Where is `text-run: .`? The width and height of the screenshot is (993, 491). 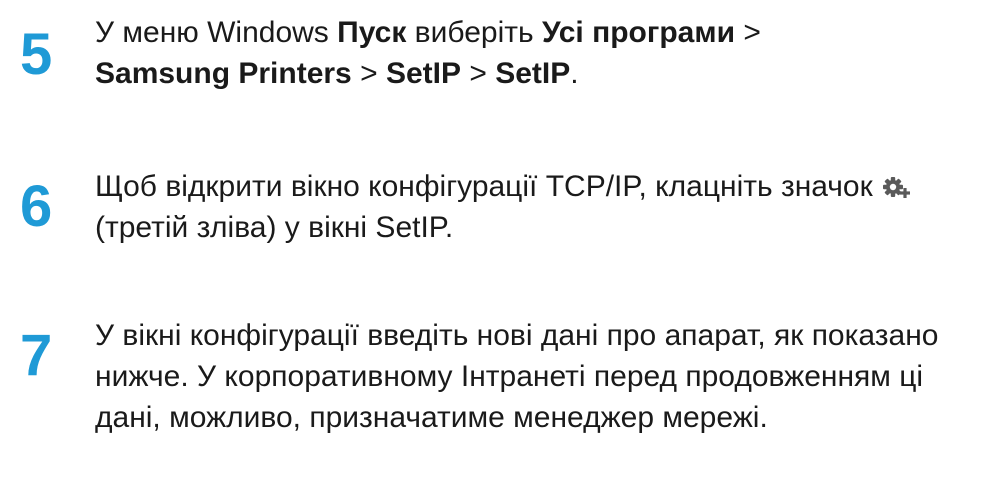 text-run: . is located at coordinates (574, 73).